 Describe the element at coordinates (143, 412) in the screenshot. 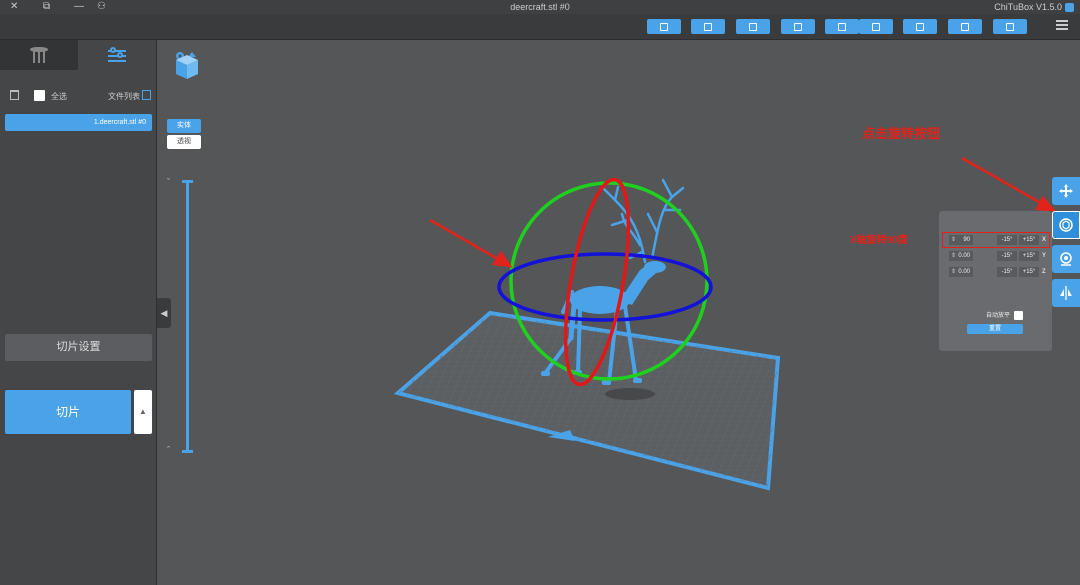

I see `slice-options-arrow: ▲` at that location.